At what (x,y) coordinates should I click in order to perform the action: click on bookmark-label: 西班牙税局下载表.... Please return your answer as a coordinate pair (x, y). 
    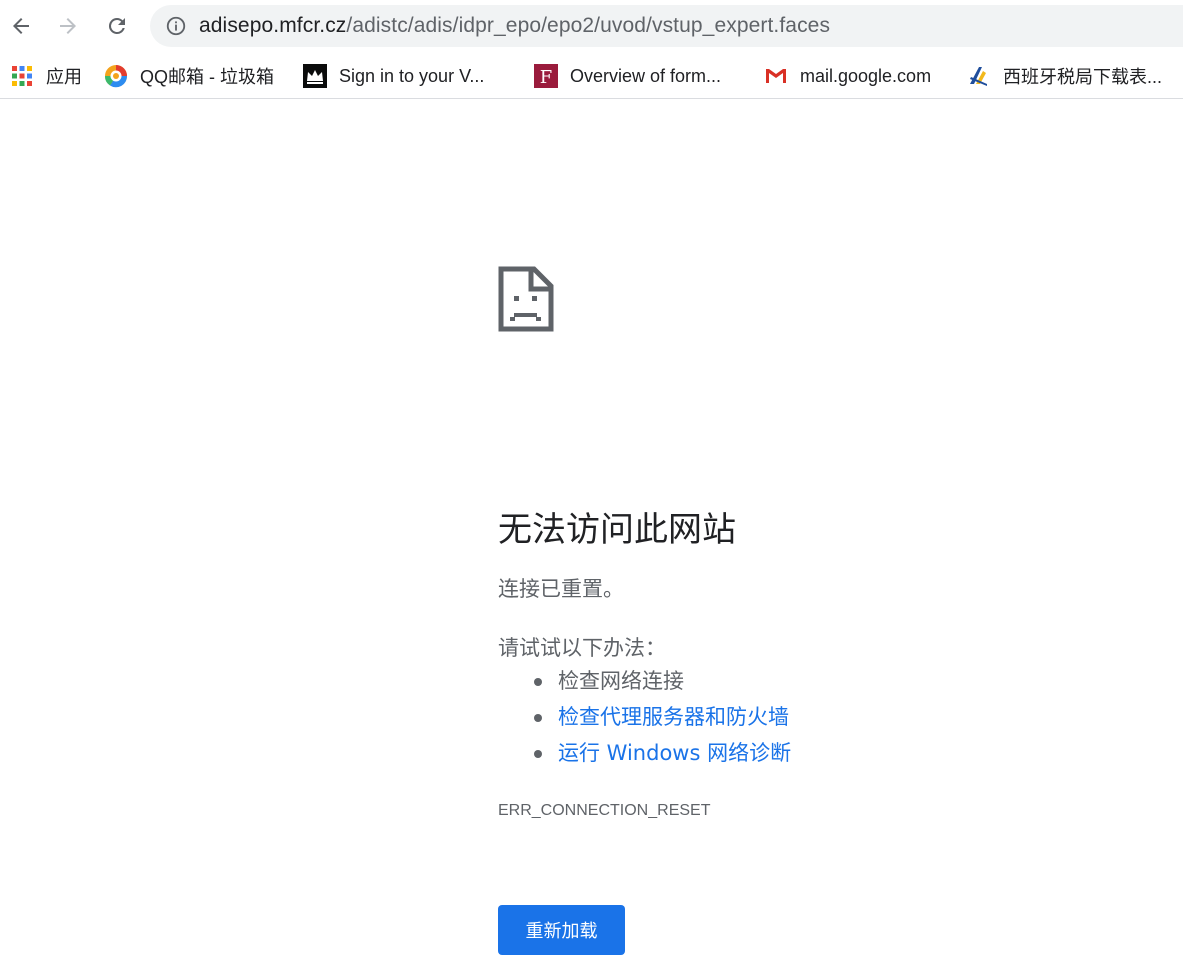
    Looking at the image, I should click on (1083, 77).